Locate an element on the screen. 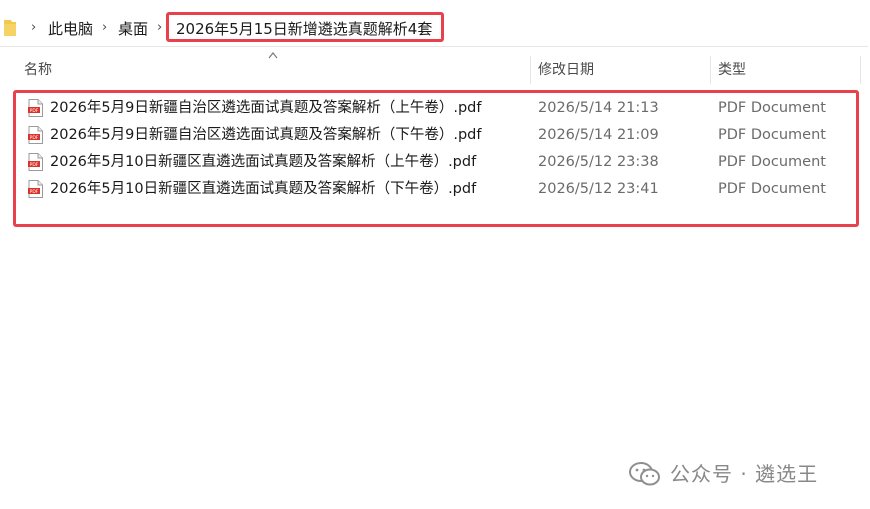  breadcrumb-item-this-pc: 此电脑 is located at coordinates (70, 29).